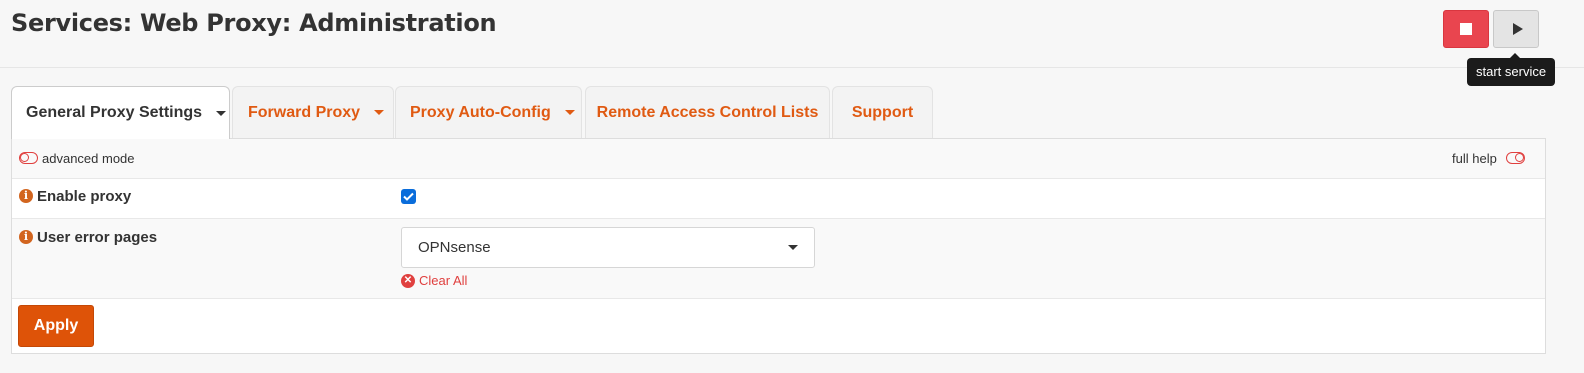  What do you see at coordinates (1474, 158) in the screenshot?
I see `full-help-label: full help` at bounding box center [1474, 158].